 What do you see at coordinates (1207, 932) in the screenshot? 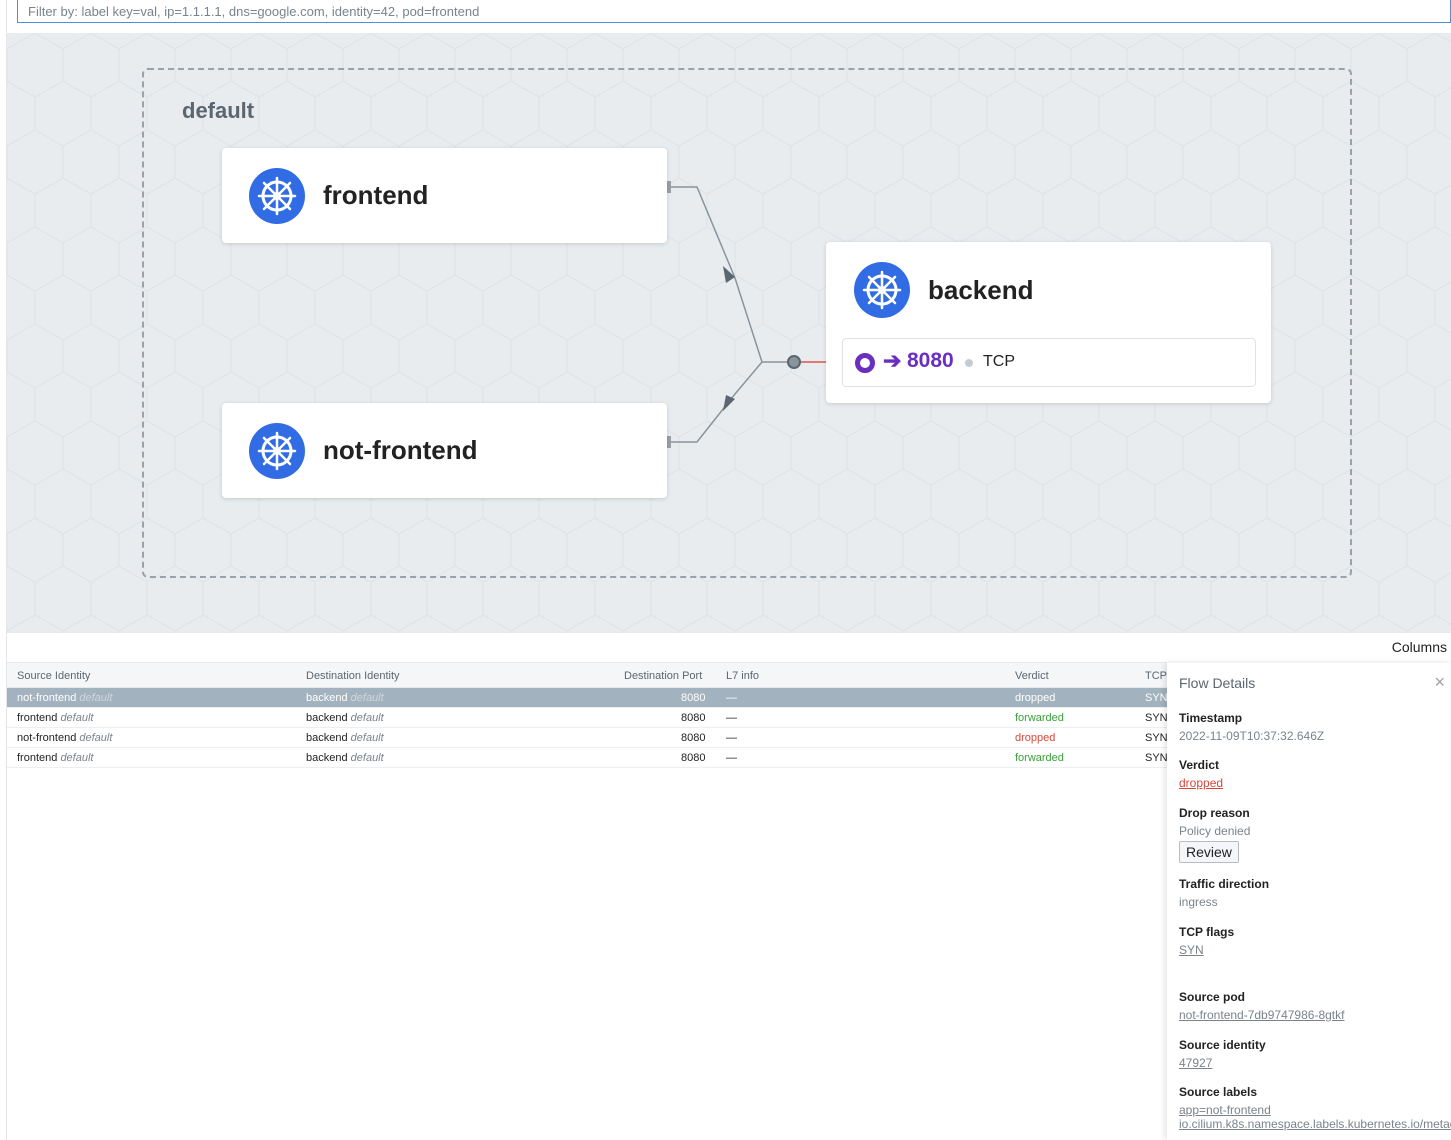
I see `tcp-flags-label: TCP flags` at bounding box center [1207, 932].